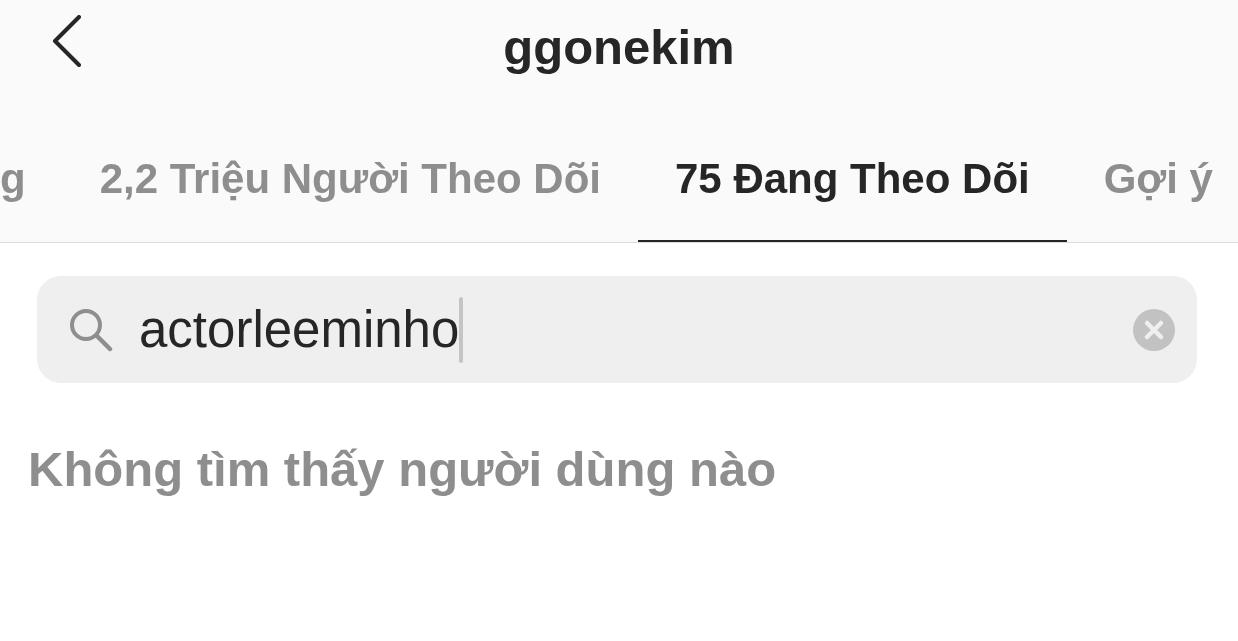 This screenshot has width=1238, height=641. Describe the element at coordinates (1154, 329) in the screenshot. I see `clear-icon` at that location.